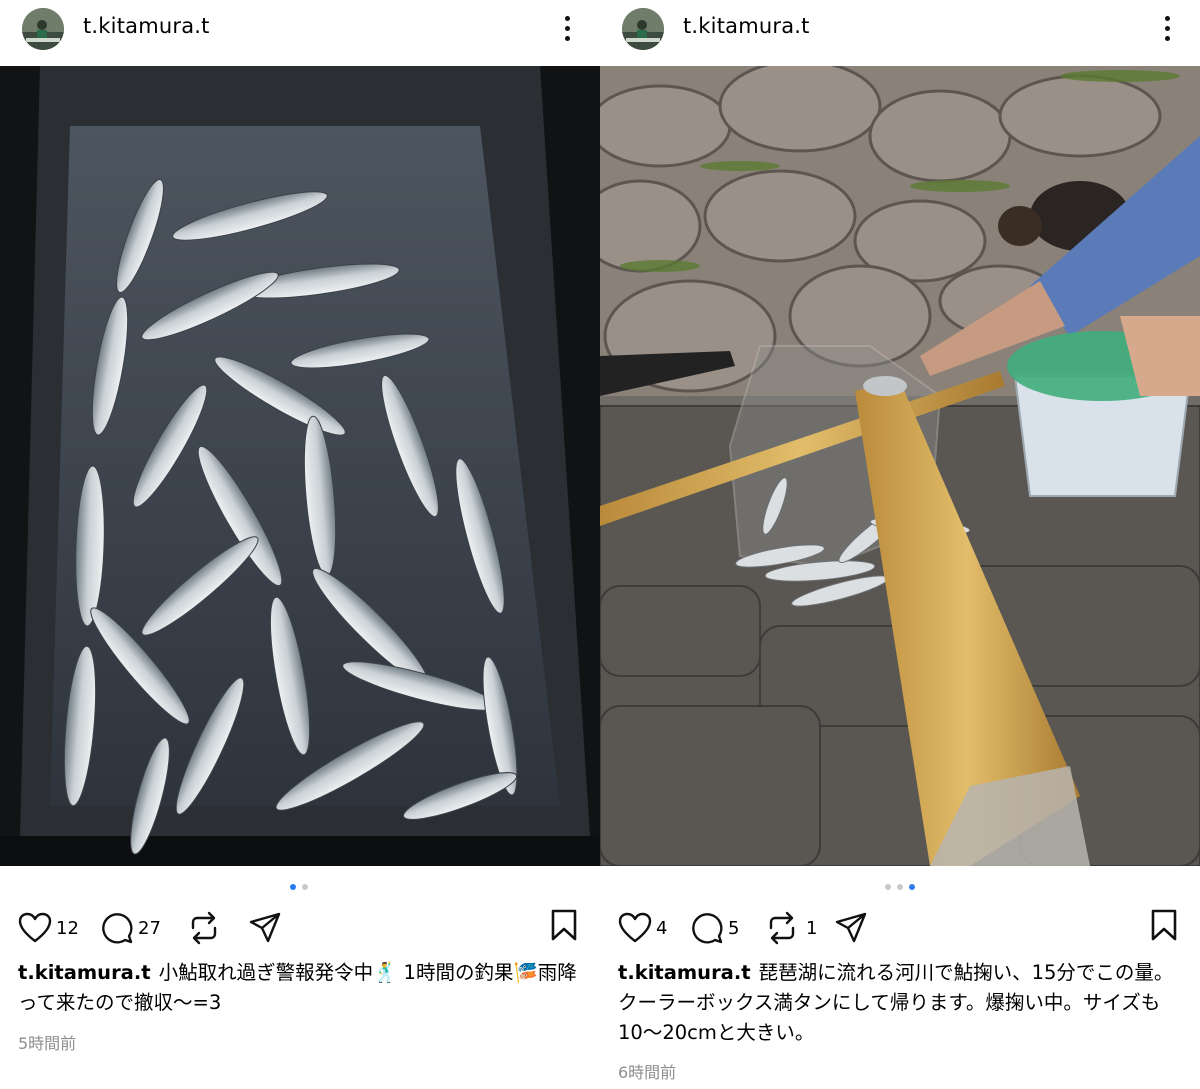 This screenshot has height=1089, width=1200. Describe the element at coordinates (900, 930) in the screenshot. I see `post-actions: 4 5 1` at that location.